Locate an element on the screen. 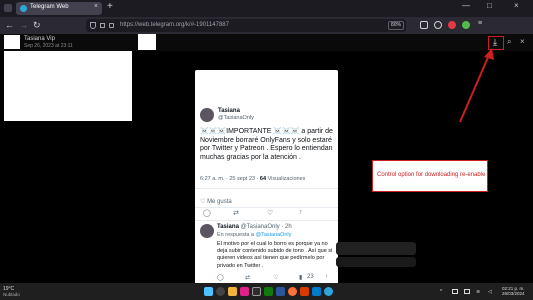 The image size is (533, 300). zoom-indicator: 80% is located at coordinates (396, 25).